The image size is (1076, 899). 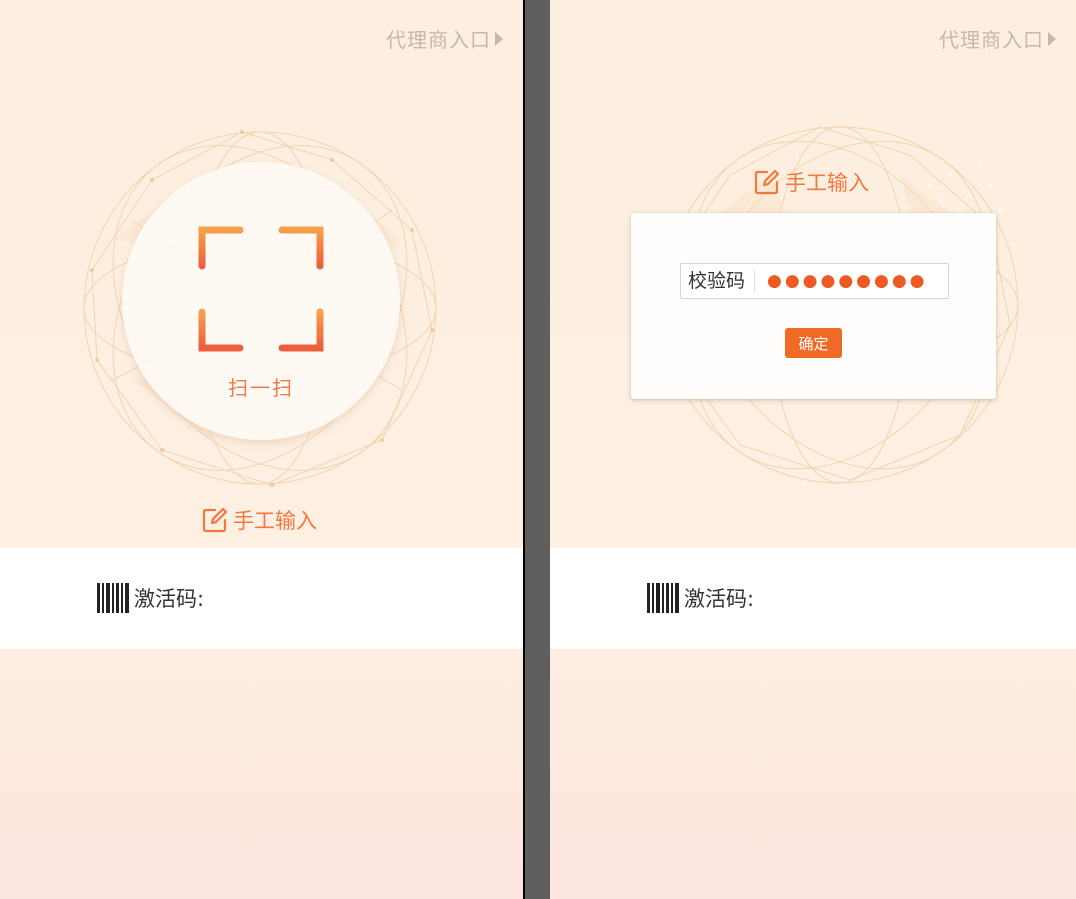 What do you see at coordinates (846, 281) in the screenshot?
I see `verification-code-input: ●●●●●●●●●` at bounding box center [846, 281].